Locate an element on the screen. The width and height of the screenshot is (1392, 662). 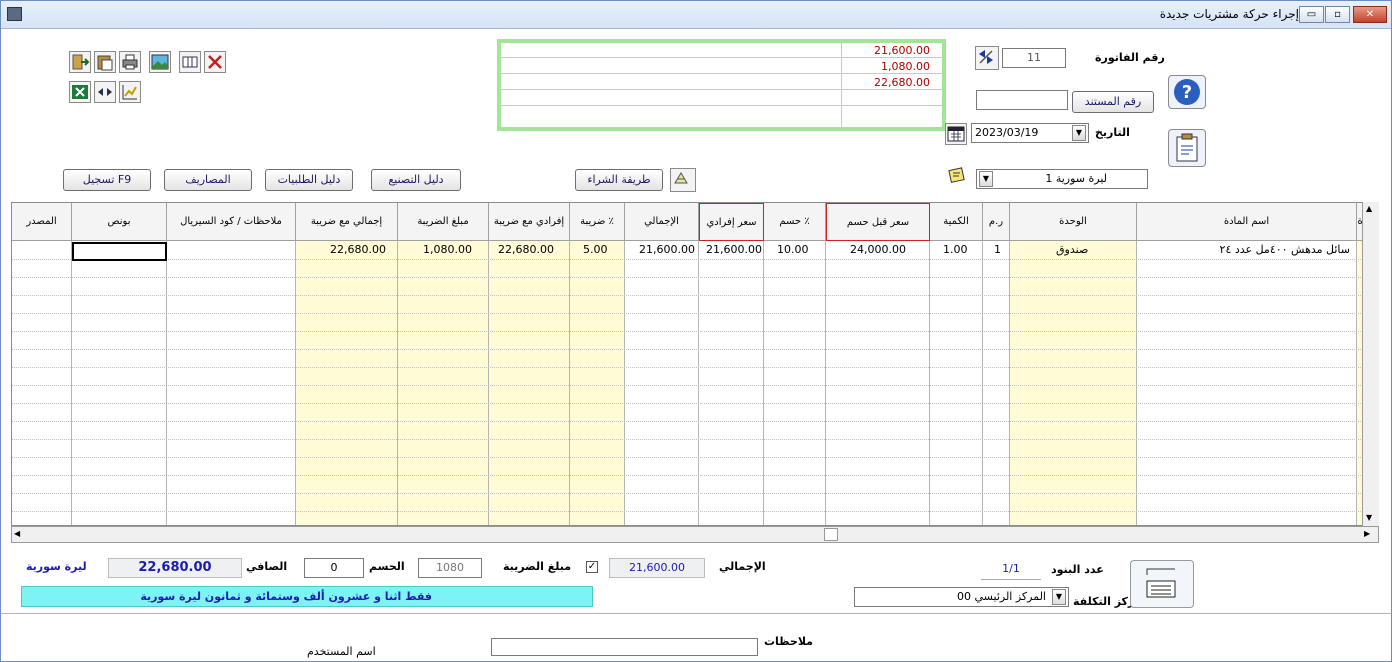
header-quantity: الكمية is located at coordinates (956, 222).